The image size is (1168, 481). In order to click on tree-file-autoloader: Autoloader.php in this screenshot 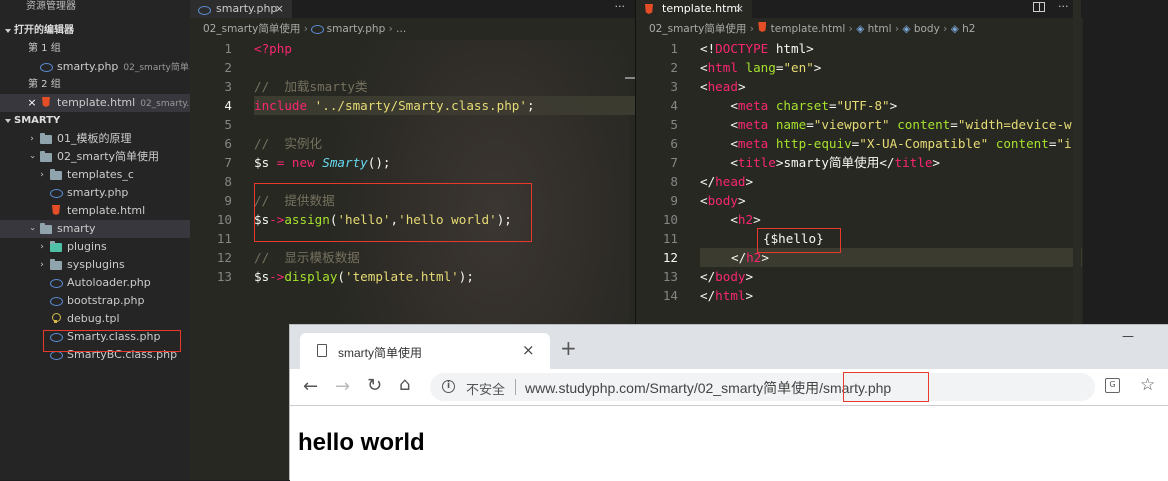, I will do `click(95, 283)`.